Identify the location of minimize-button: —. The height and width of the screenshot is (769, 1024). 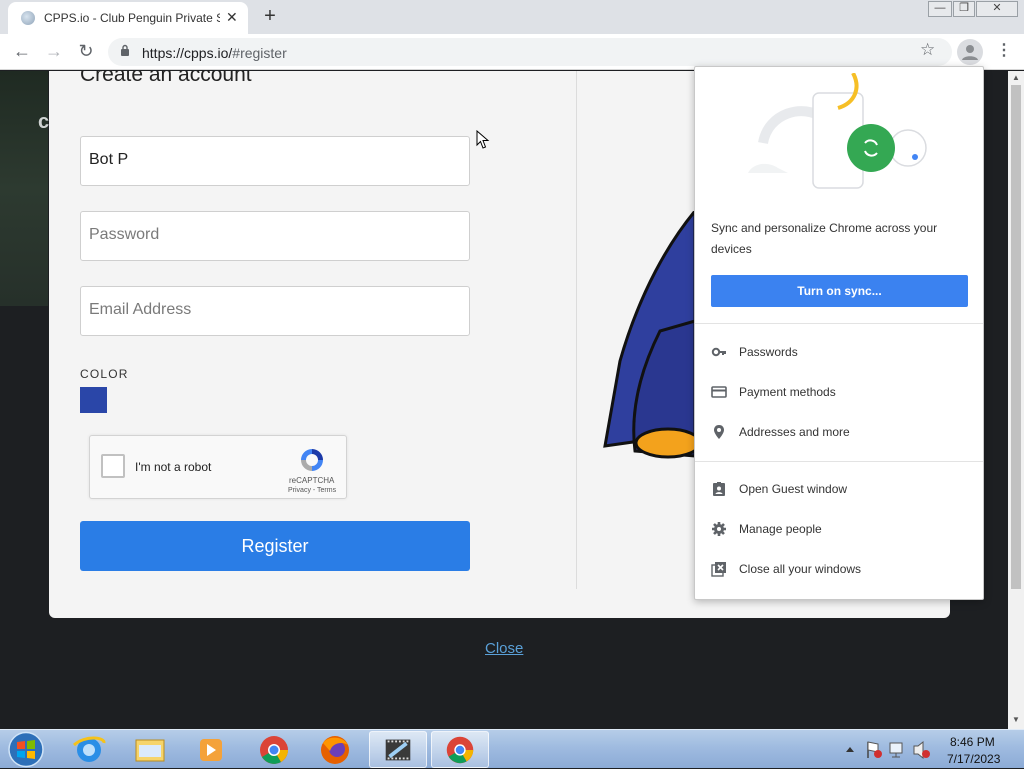
(940, 9).